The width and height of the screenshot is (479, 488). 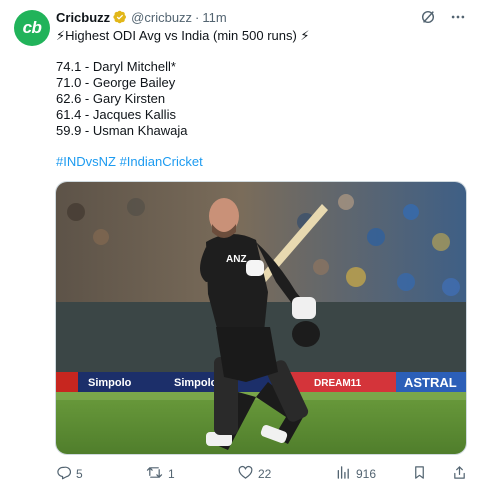 What do you see at coordinates (79, 474) in the screenshot?
I see `reply-count: 5` at bounding box center [79, 474].